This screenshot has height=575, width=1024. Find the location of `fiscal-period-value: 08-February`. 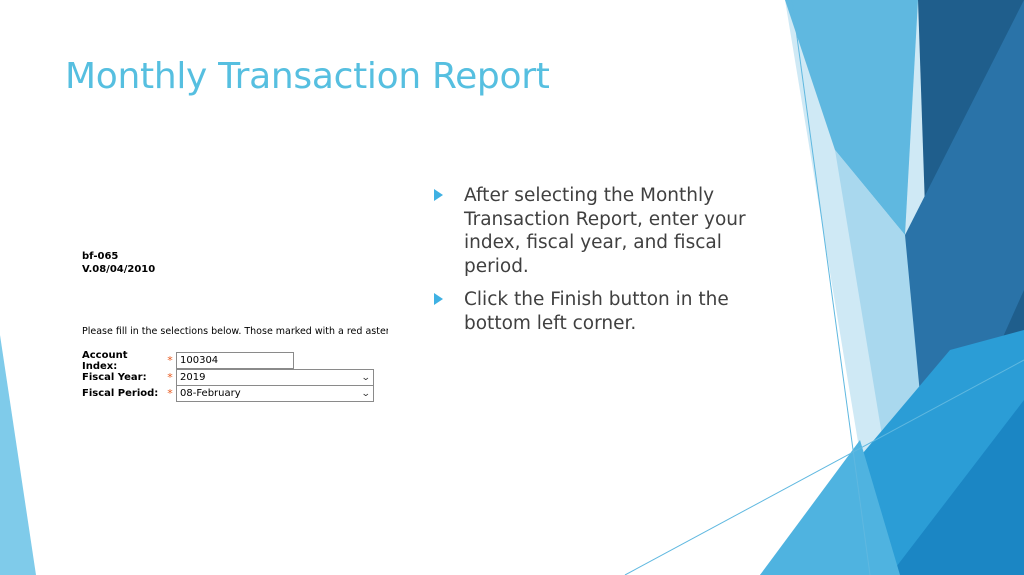

fiscal-period-value: 08-February is located at coordinates (210, 393).